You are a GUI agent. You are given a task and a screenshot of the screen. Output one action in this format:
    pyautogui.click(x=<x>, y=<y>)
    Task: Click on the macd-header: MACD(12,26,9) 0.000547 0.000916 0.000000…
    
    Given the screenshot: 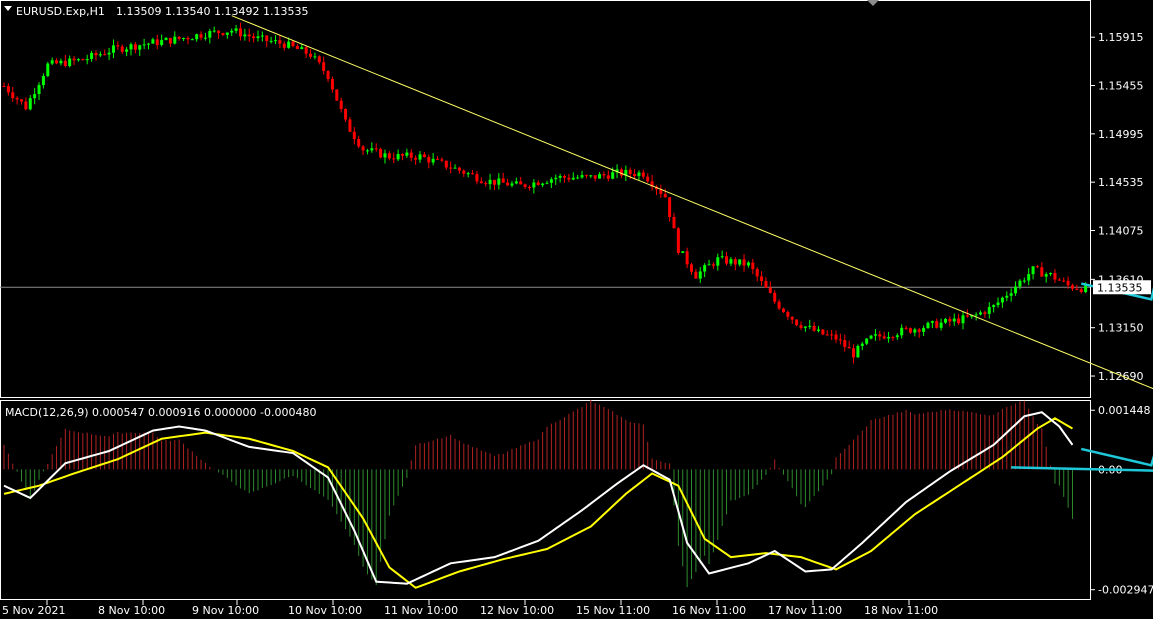 What is the action you would take?
    pyautogui.click(x=160, y=412)
    